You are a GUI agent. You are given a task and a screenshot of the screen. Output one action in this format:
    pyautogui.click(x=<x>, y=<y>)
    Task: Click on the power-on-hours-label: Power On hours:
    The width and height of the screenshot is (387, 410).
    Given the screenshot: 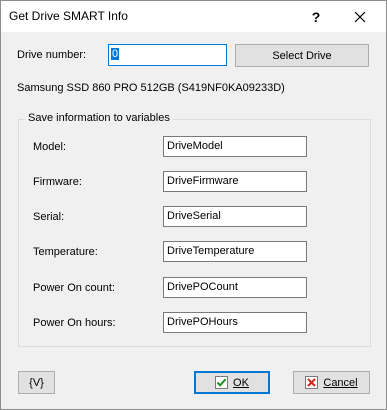 What is the action you would take?
    pyautogui.click(x=74, y=323)
    